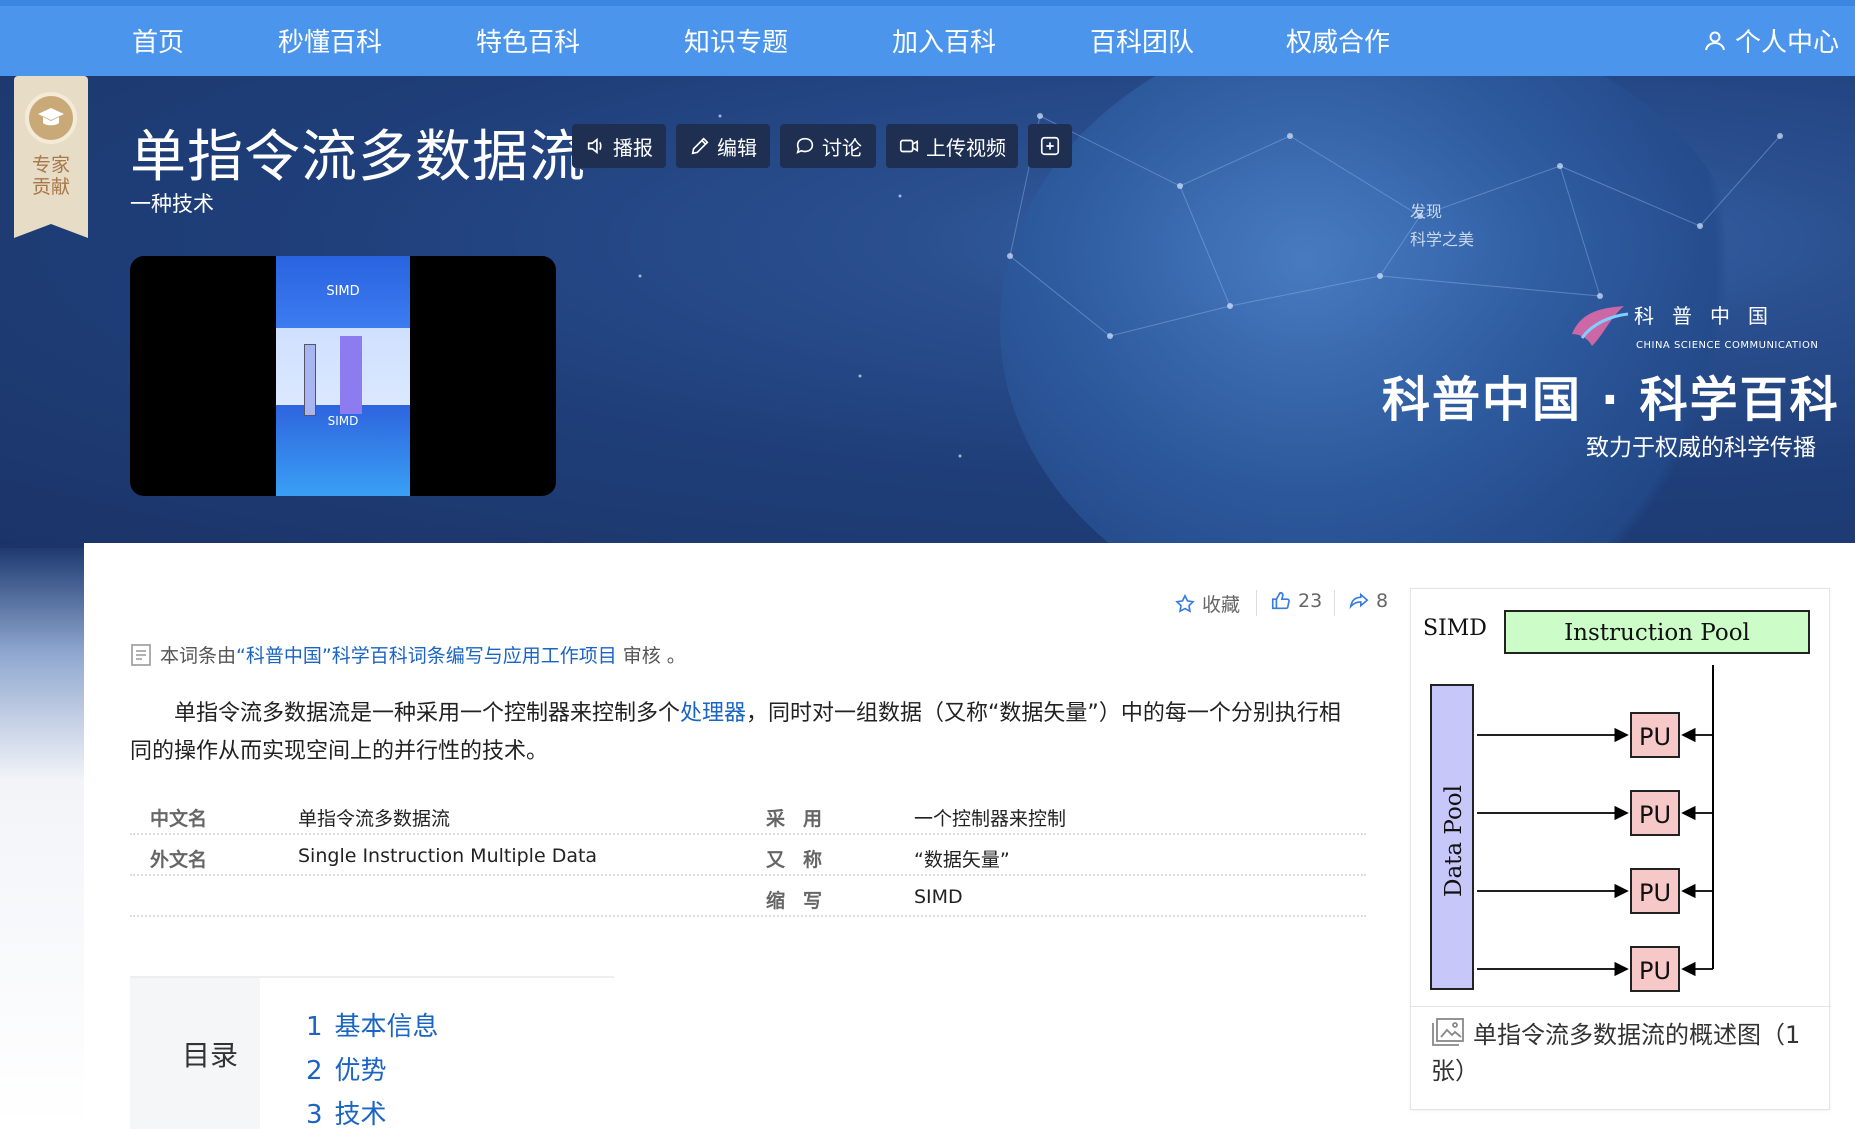 Image resolution: width=1855 pixels, height=1129 pixels. I want to click on discuss-button: 讨论, so click(828, 146).